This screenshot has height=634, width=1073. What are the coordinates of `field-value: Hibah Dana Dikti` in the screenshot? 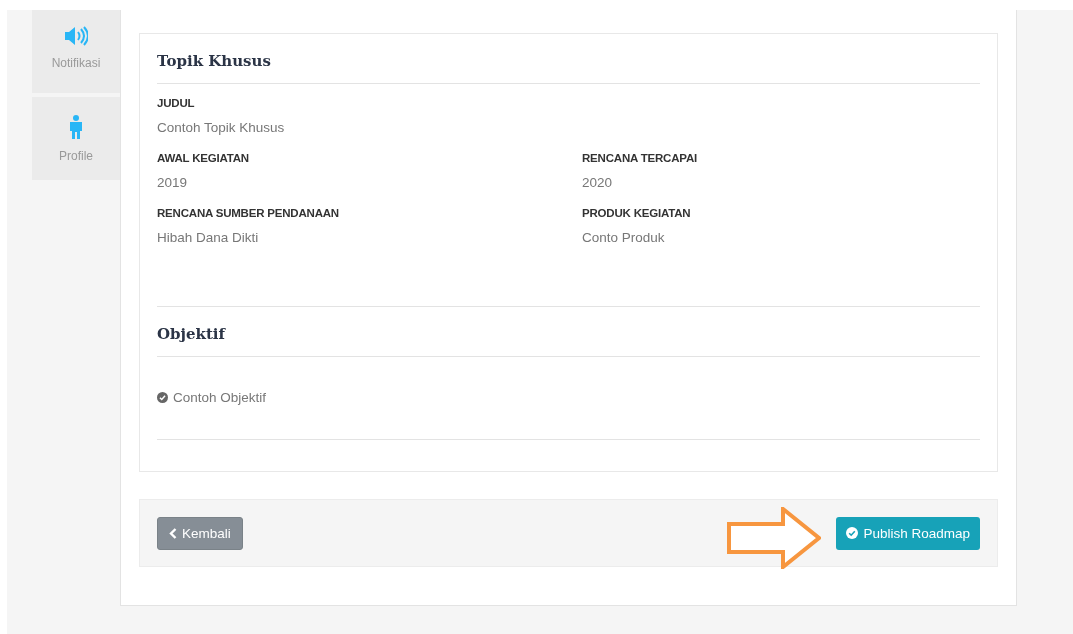 It's located at (208, 237).